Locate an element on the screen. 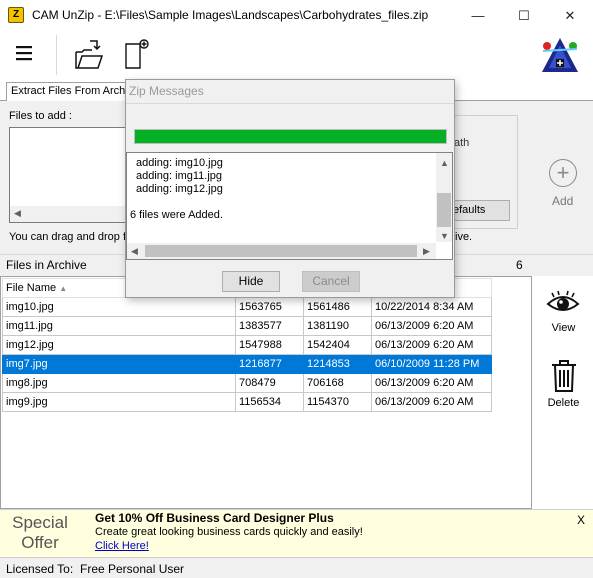 The image size is (593, 578). log-line: adding: img11.jpg is located at coordinates (179, 176).